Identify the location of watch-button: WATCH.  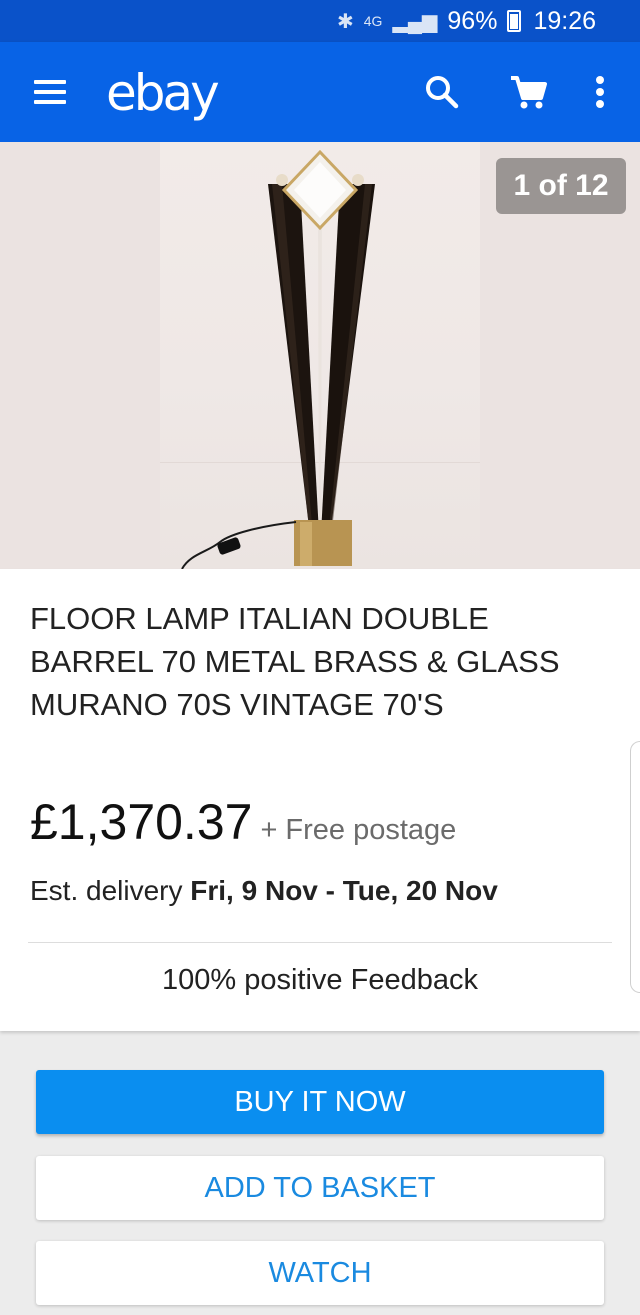
(320, 1273).